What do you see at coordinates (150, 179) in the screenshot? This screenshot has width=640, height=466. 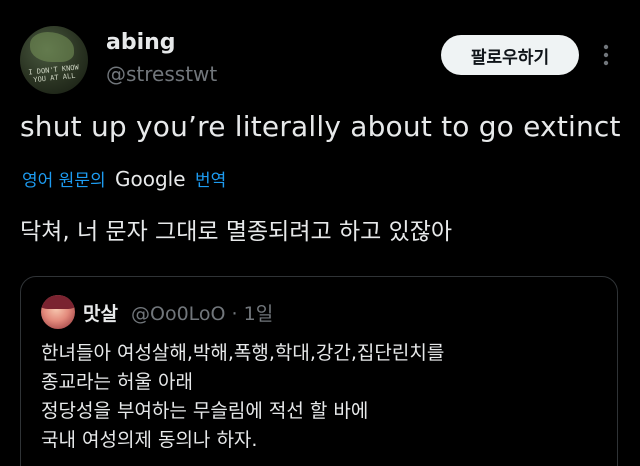 I see `google-logo: Google` at bounding box center [150, 179].